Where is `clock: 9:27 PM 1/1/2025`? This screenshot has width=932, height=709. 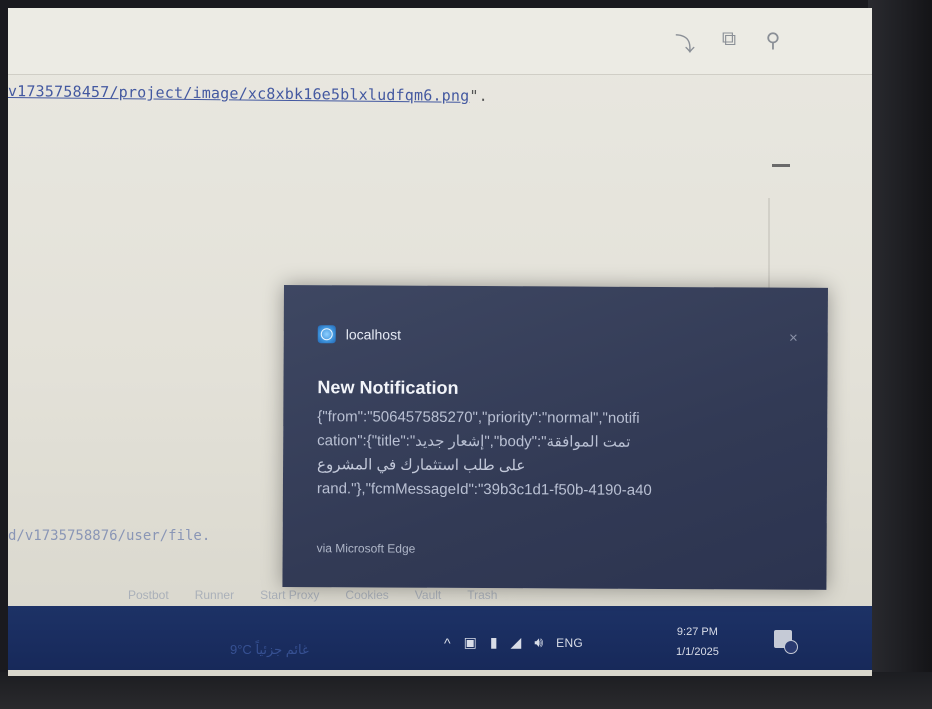
clock: 9:27 PM 1/1/2025 is located at coordinates (697, 642).